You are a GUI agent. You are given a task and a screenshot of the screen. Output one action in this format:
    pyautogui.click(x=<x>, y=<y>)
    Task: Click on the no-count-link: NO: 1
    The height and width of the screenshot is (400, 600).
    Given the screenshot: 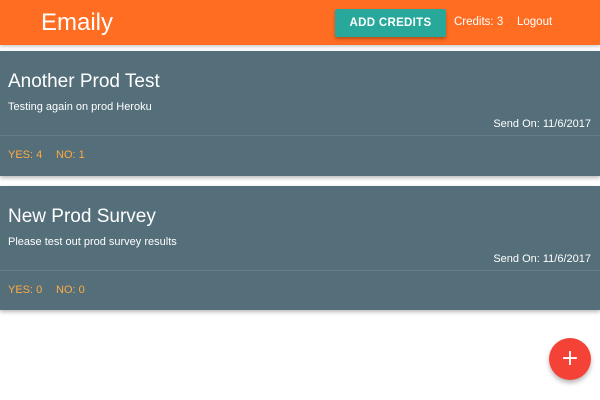 What is the action you would take?
    pyautogui.click(x=70, y=155)
    